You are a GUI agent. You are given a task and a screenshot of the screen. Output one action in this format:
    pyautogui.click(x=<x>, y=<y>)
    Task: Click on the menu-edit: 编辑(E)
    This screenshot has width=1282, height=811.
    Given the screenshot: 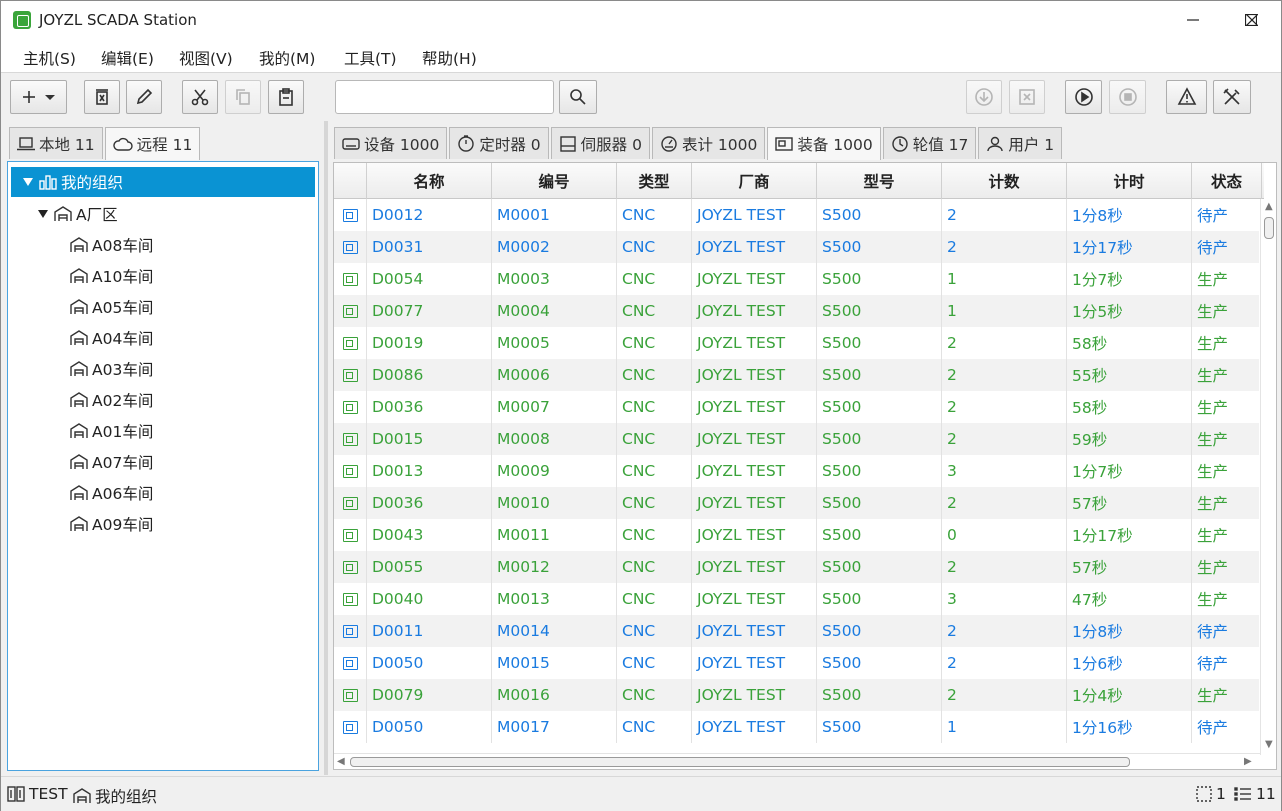 What is the action you would take?
    pyautogui.click(x=127, y=58)
    